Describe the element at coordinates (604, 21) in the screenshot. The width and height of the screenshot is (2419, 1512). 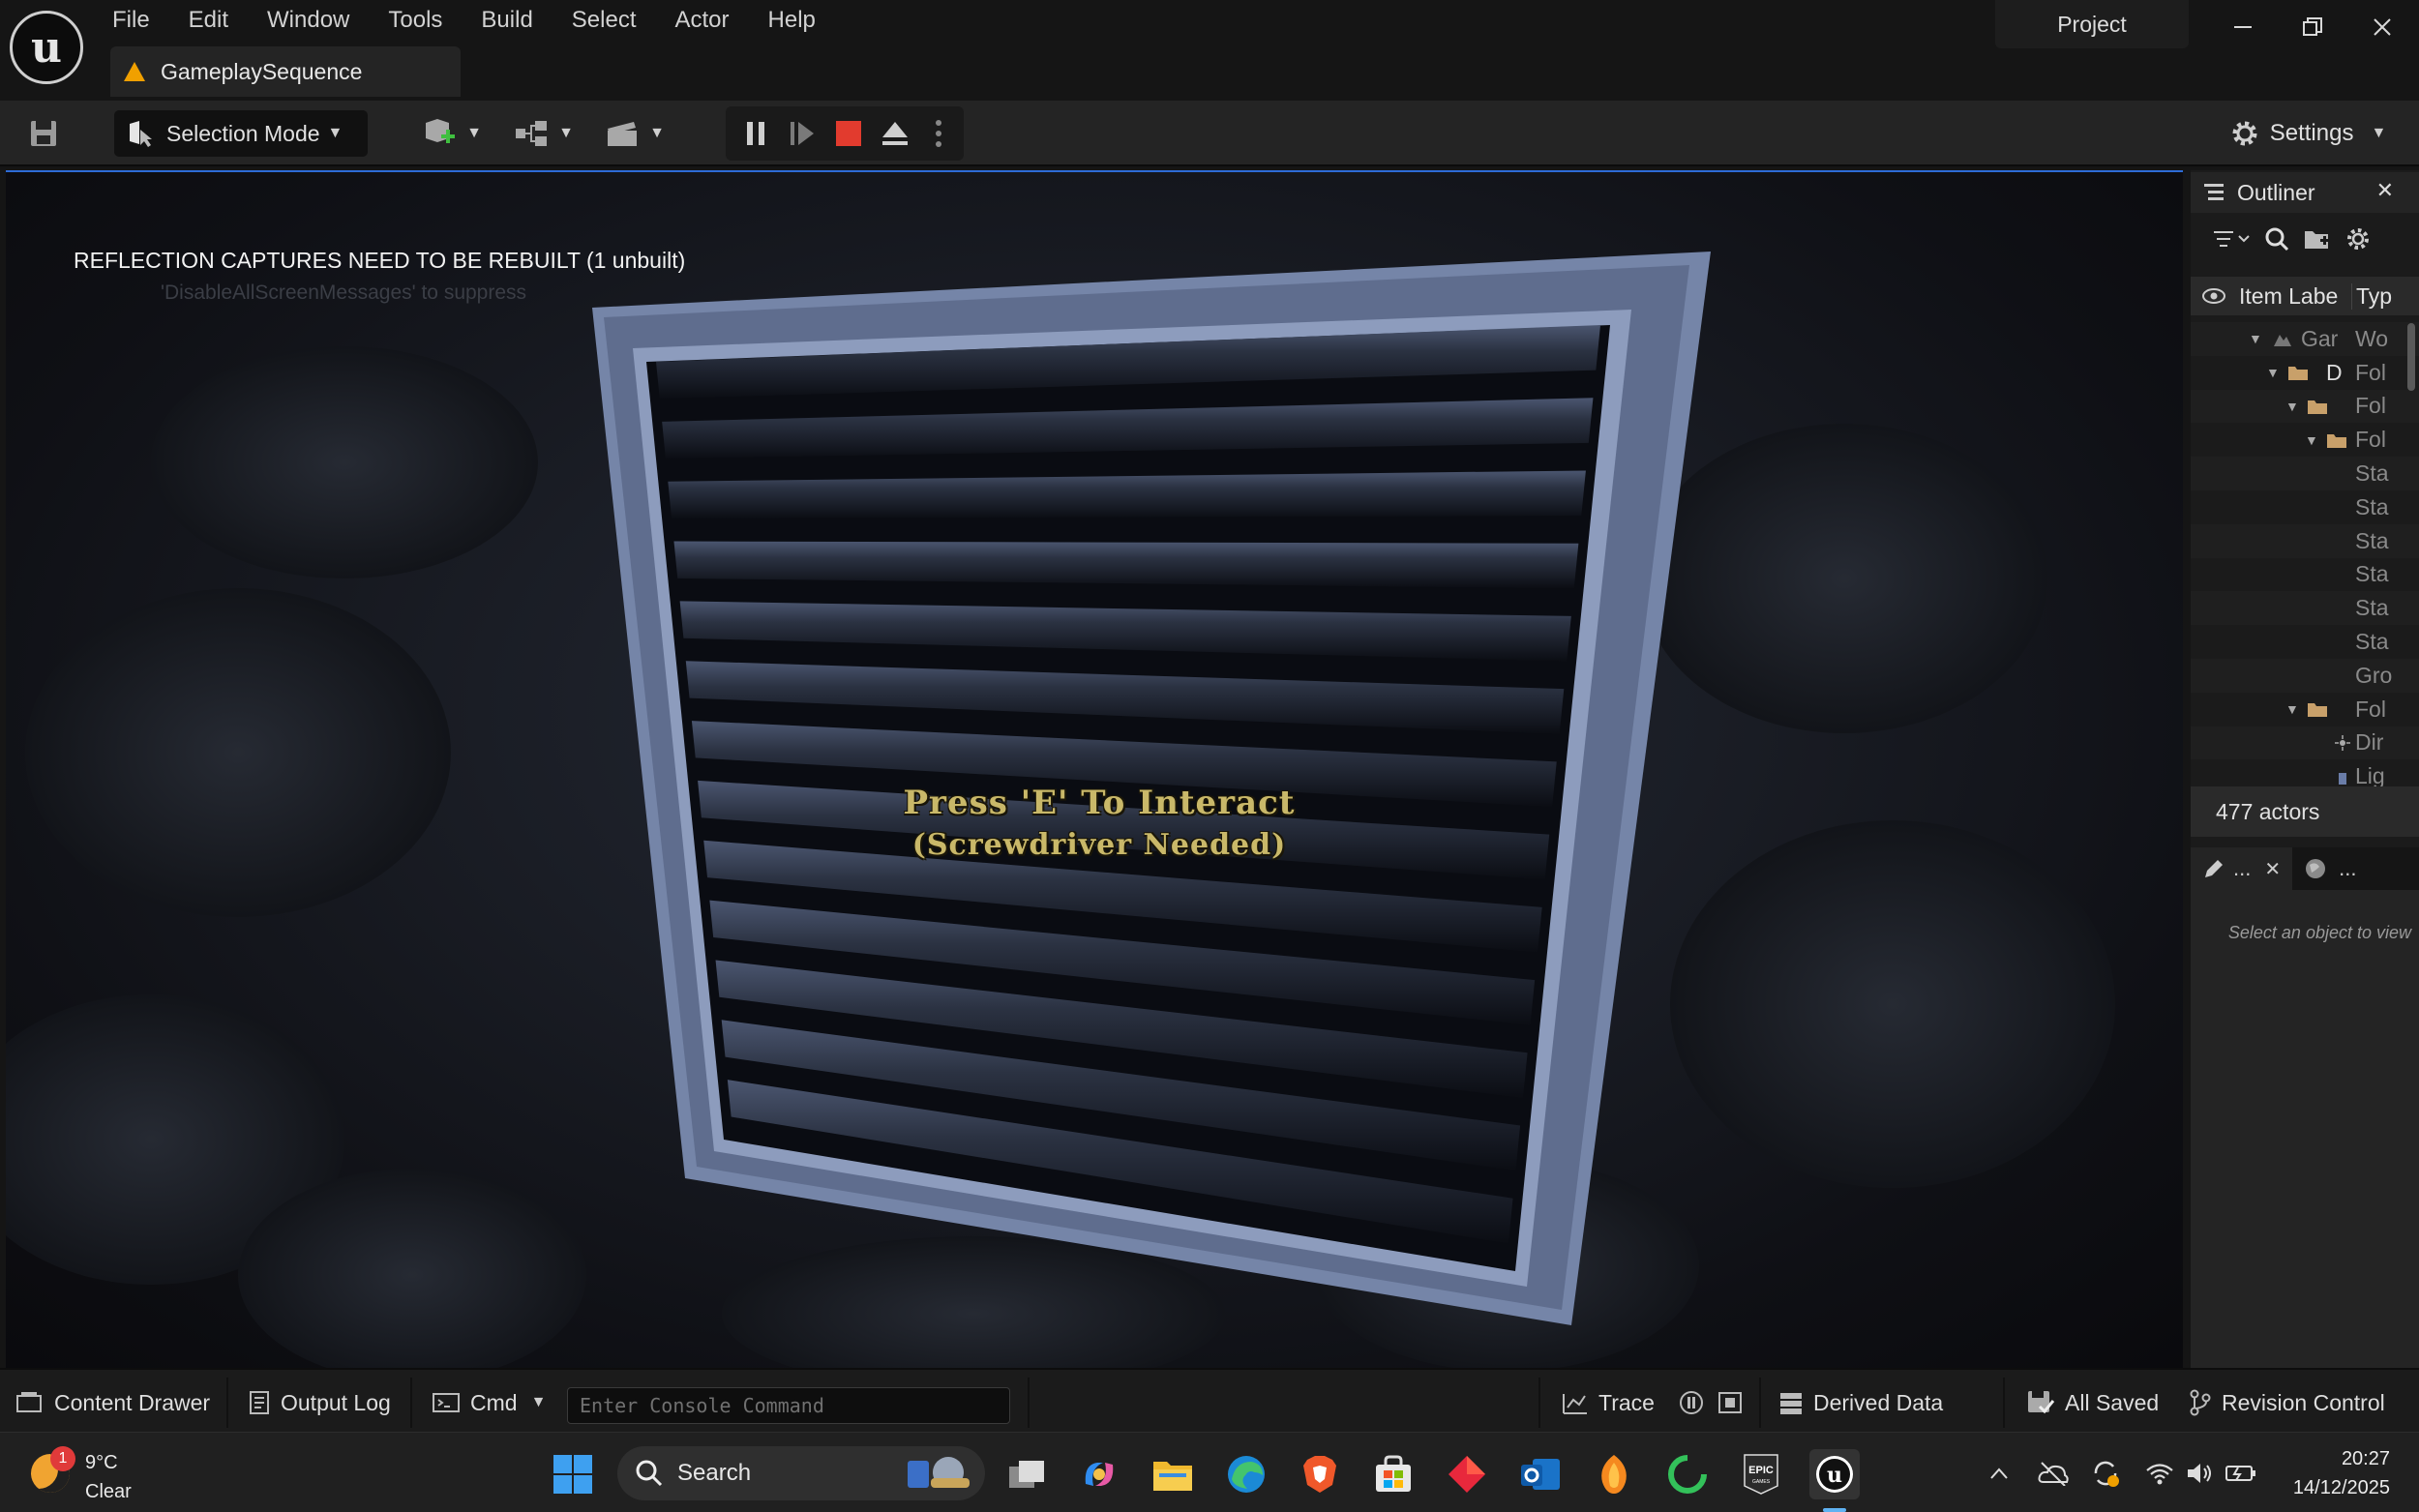
I see `menu-select: Select` at that location.